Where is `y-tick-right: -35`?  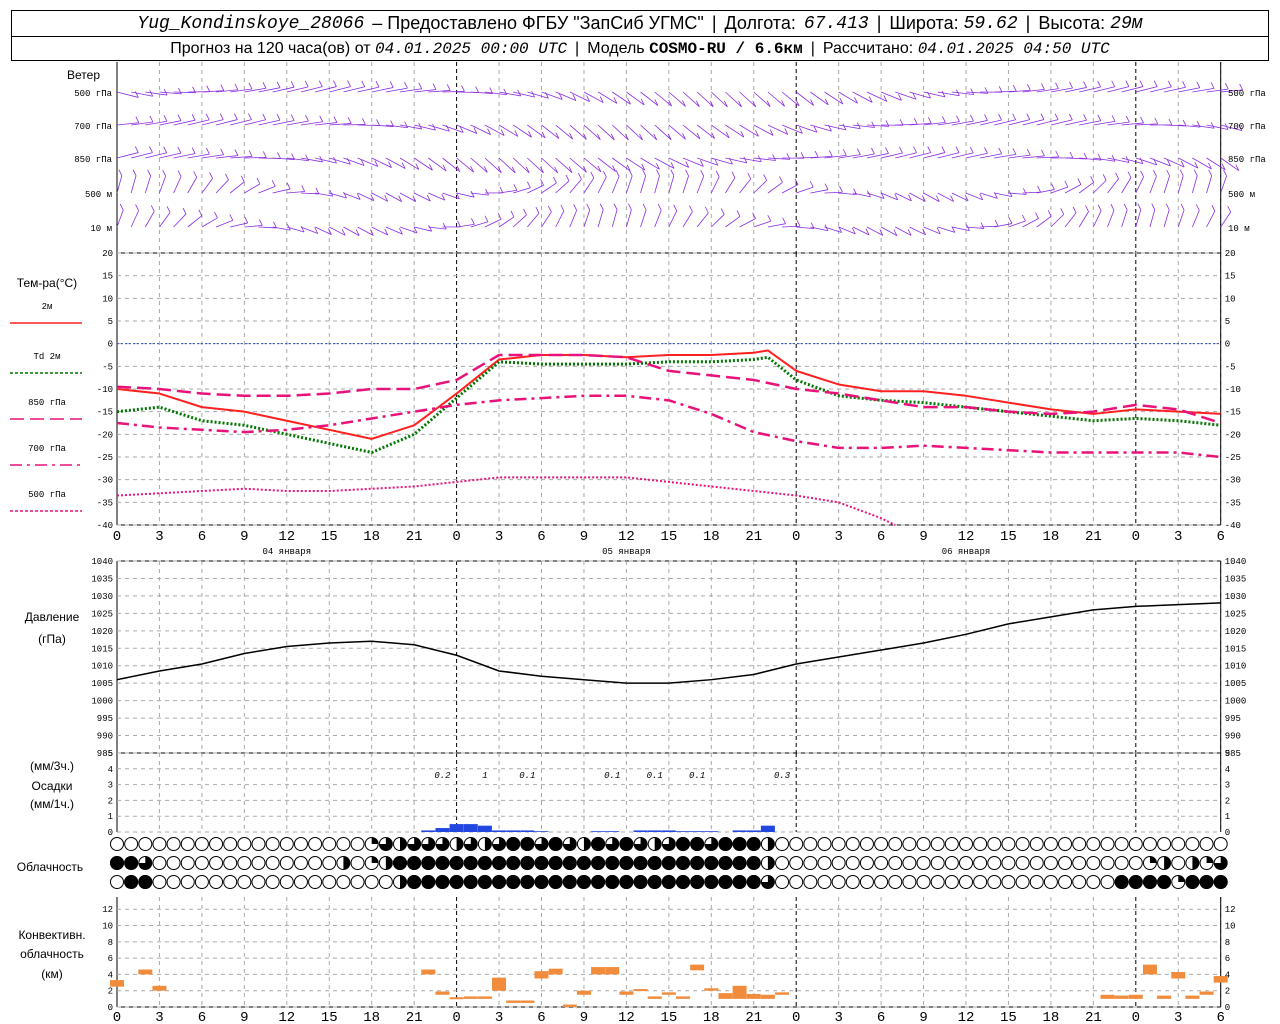 y-tick-right: -35 is located at coordinates (1233, 503).